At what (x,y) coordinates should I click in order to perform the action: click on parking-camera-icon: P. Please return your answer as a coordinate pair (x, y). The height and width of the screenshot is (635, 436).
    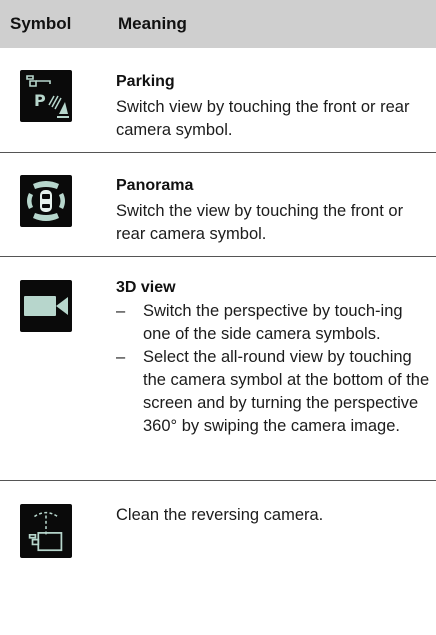
    Looking at the image, I should click on (46, 96).